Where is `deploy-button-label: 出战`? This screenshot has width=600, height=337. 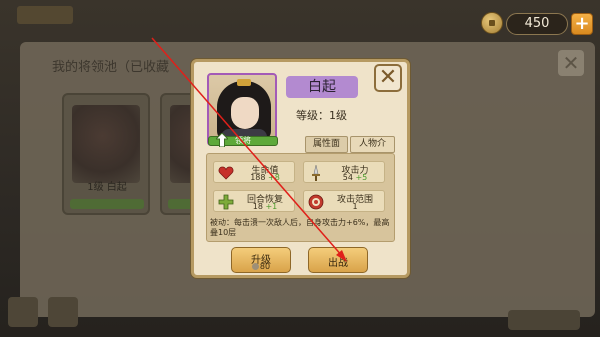 deploy-button-label: 出战 is located at coordinates (338, 263).